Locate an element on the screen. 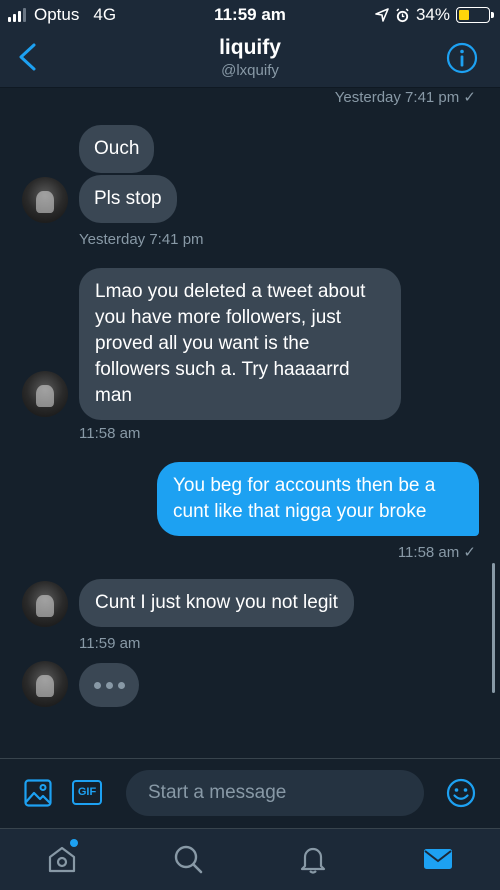 This screenshot has height=890, width=500. status-right: 34% is located at coordinates (434, 15).